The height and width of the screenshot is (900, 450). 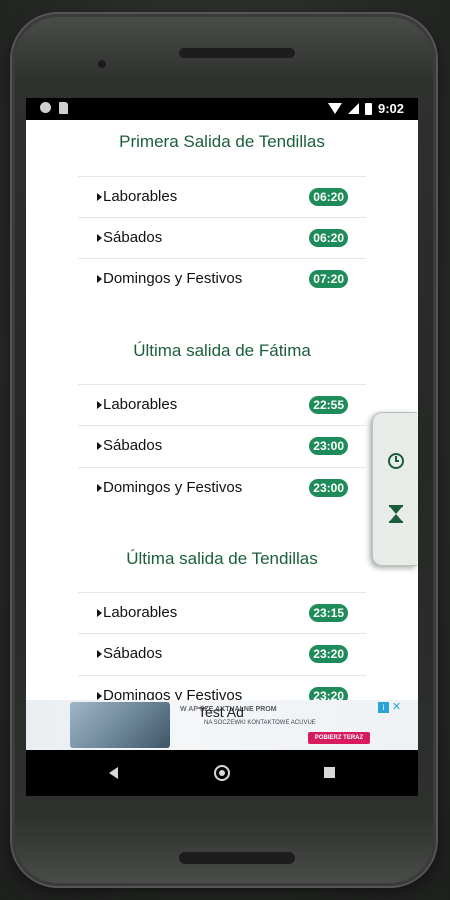 I want to click on schedule-row: Sábados 23:00, so click(x=222, y=446).